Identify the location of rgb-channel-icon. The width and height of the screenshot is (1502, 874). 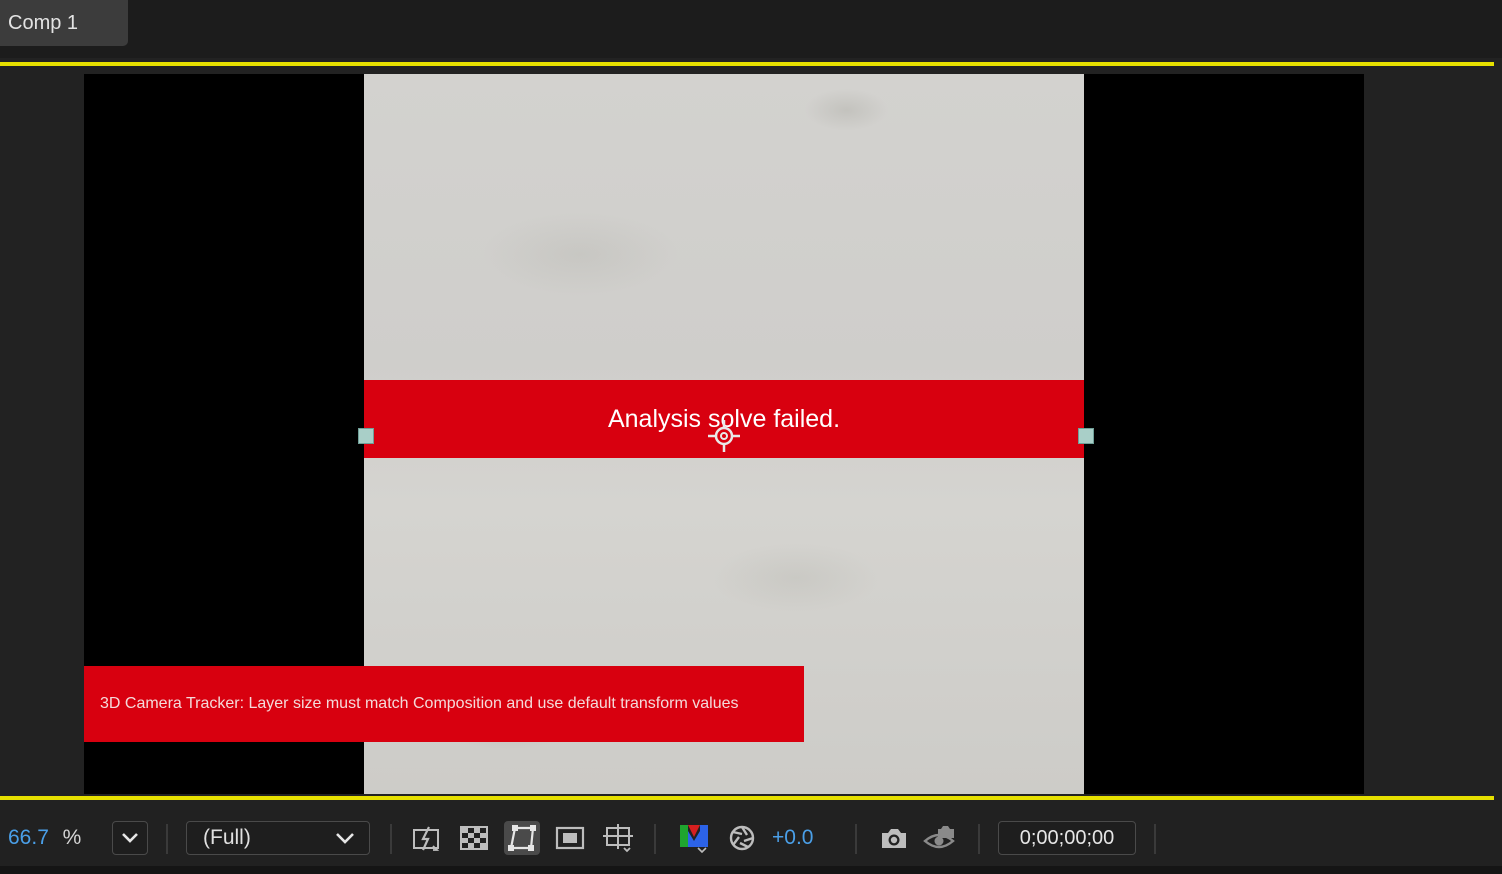
(694, 838).